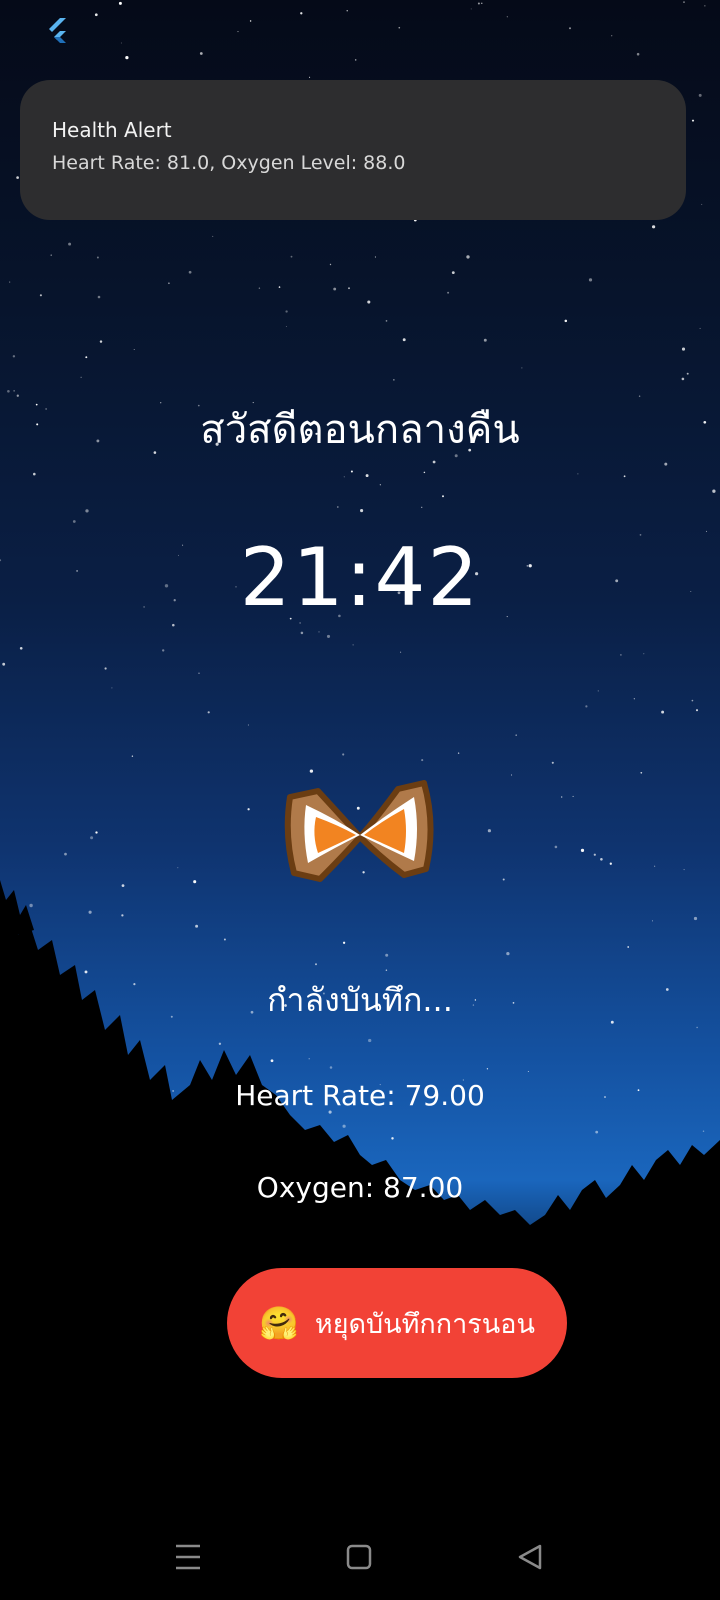  Describe the element at coordinates (57, 30) in the screenshot. I see `flutter-icon` at that location.